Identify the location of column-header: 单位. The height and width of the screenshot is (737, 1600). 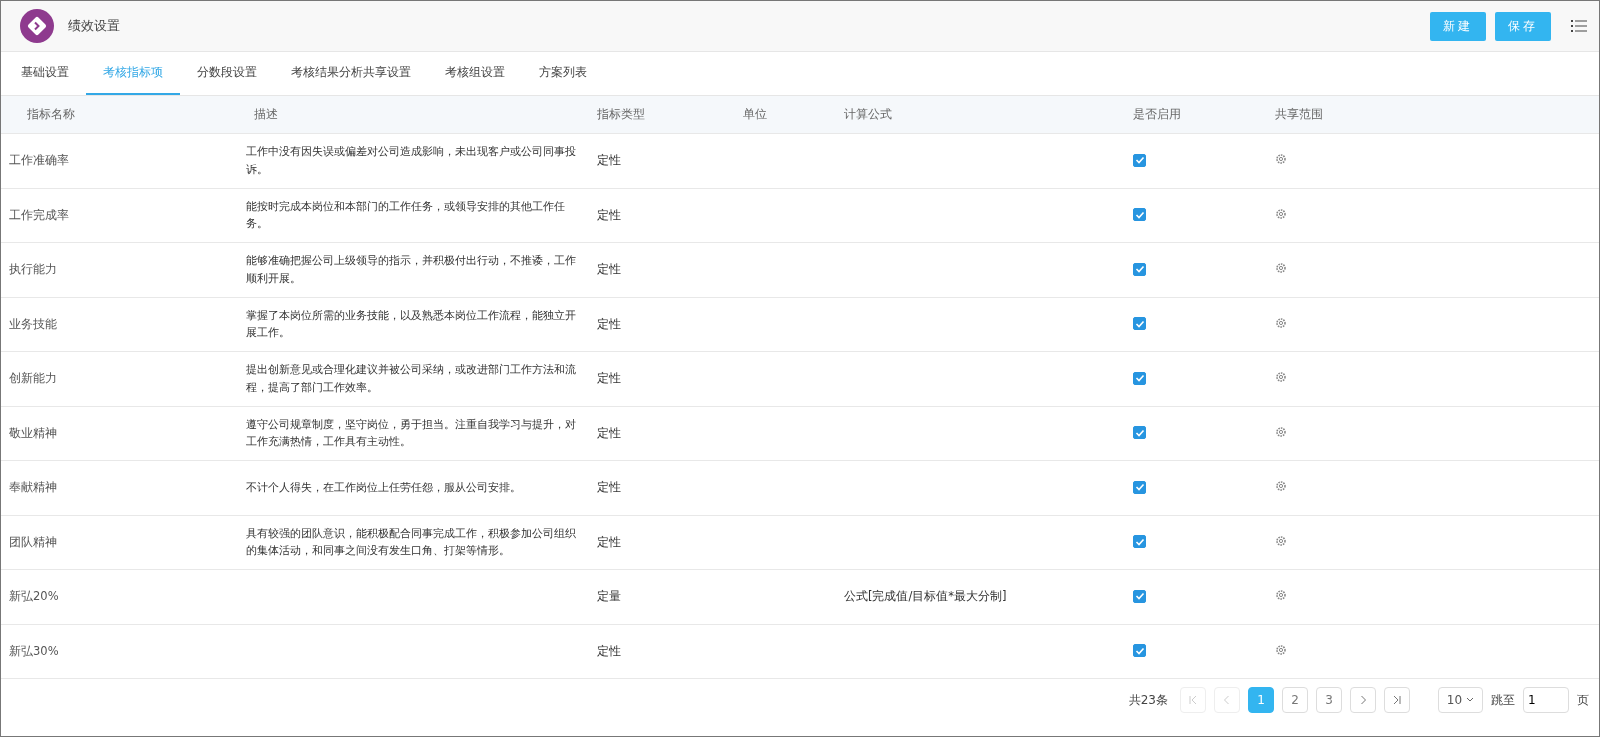
(755, 114).